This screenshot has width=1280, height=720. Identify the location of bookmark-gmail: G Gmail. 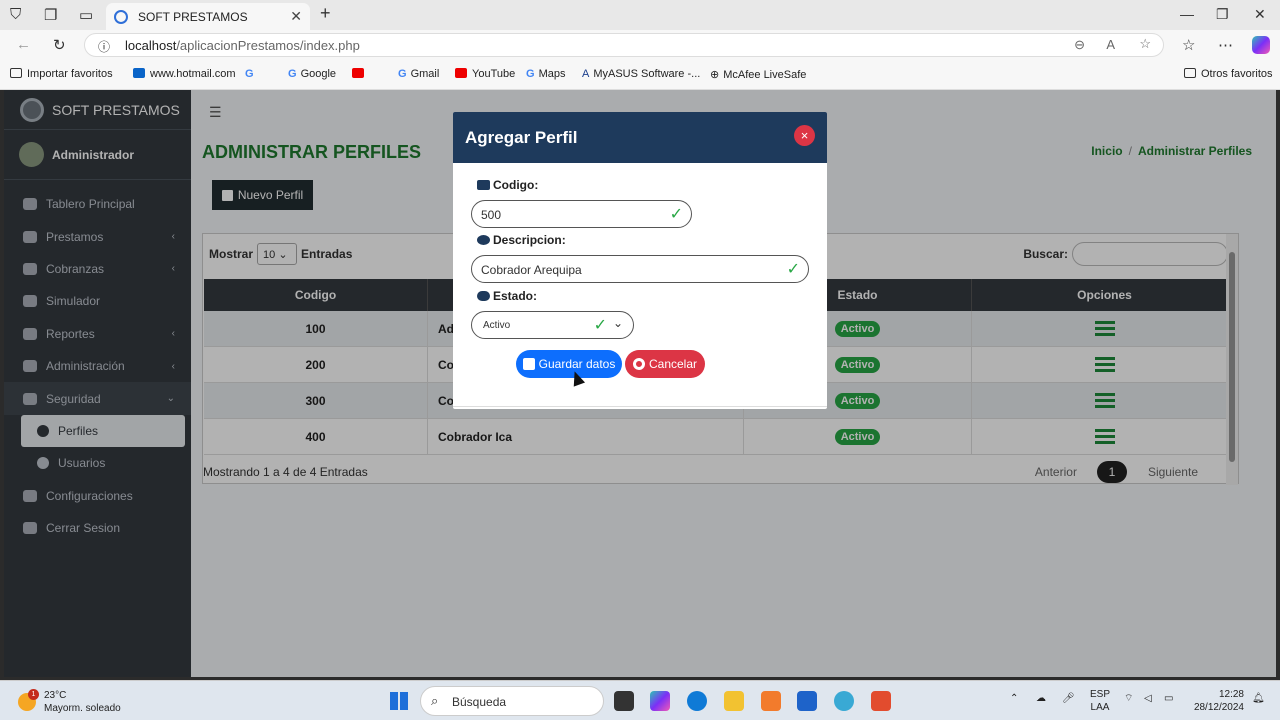
(418, 74).